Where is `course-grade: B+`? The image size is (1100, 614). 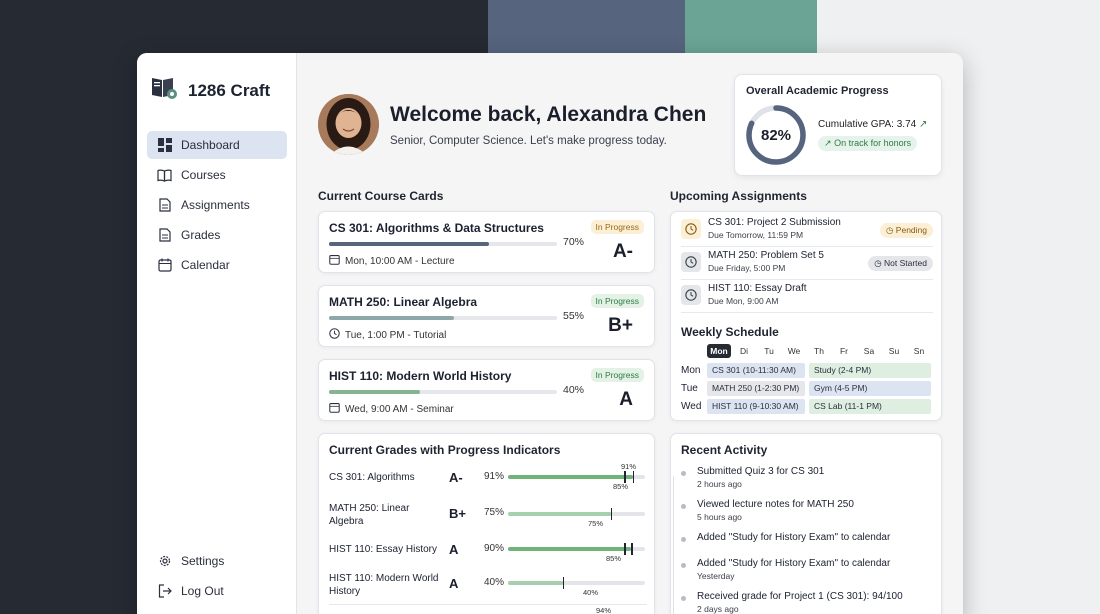
course-grade: B+ is located at coordinates (620, 325).